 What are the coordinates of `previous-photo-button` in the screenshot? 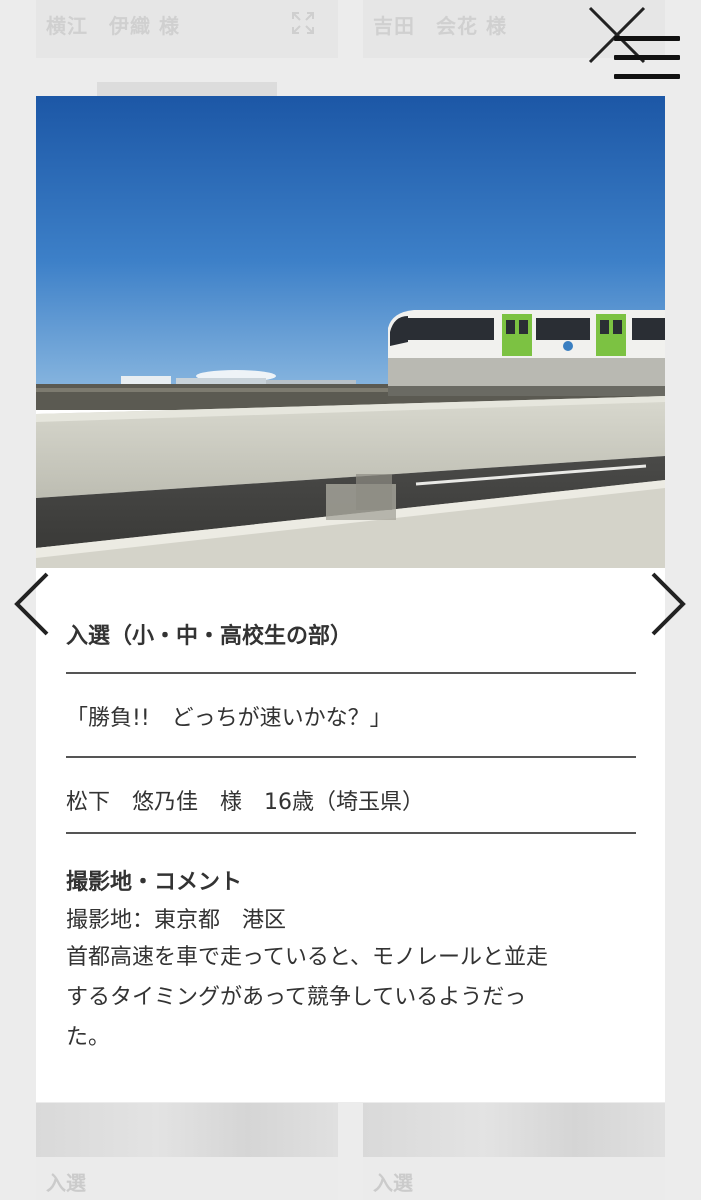 It's located at (32, 604).